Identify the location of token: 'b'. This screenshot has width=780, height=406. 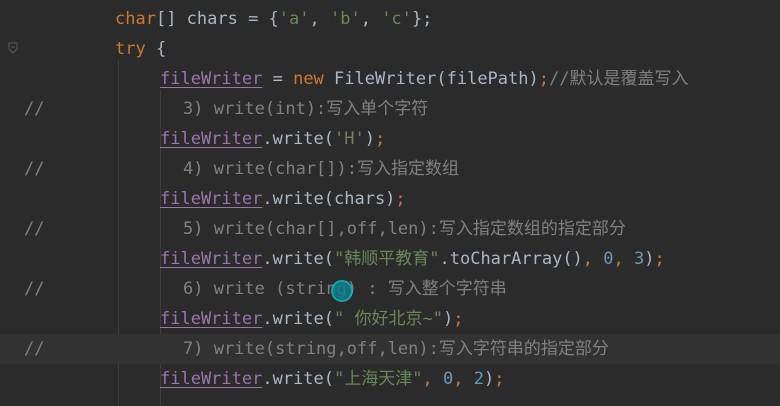
(345, 19).